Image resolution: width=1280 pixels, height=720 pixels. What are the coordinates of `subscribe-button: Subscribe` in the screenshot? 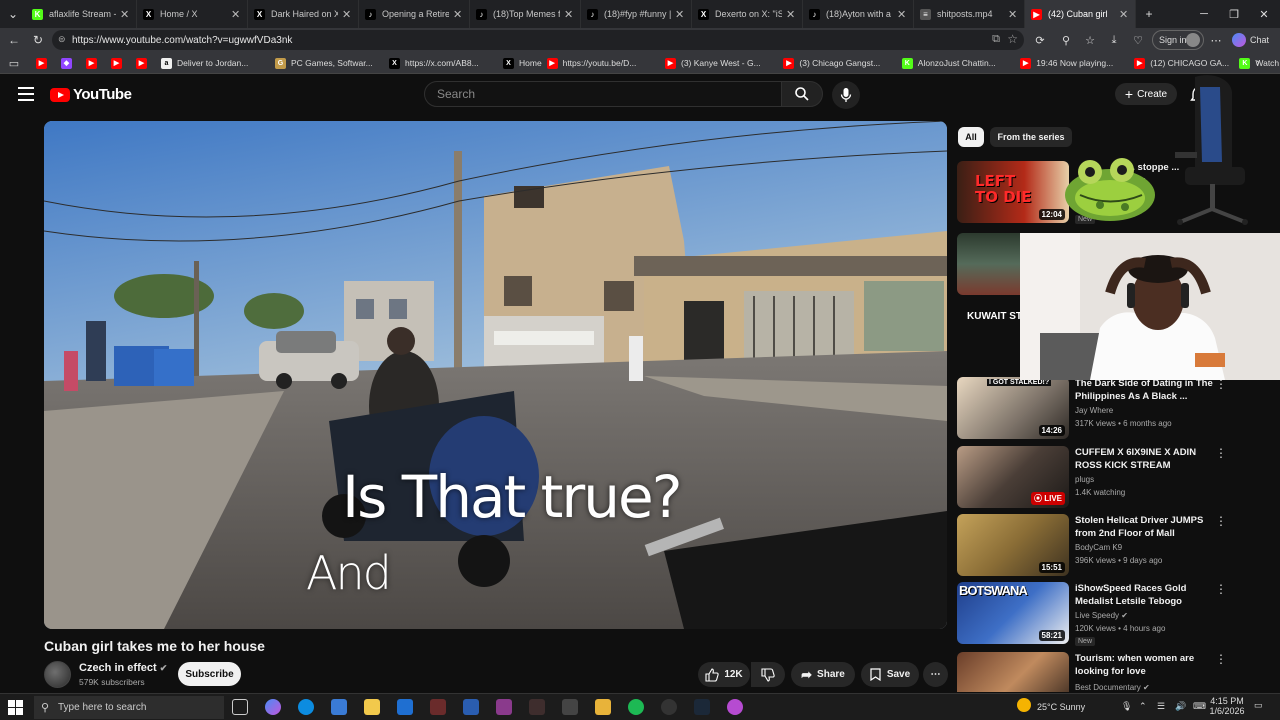 It's located at (209, 674).